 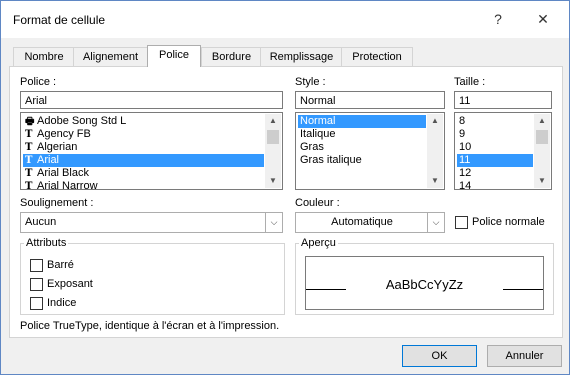 I want to click on list-item: 12, so click(x=495, y=173).